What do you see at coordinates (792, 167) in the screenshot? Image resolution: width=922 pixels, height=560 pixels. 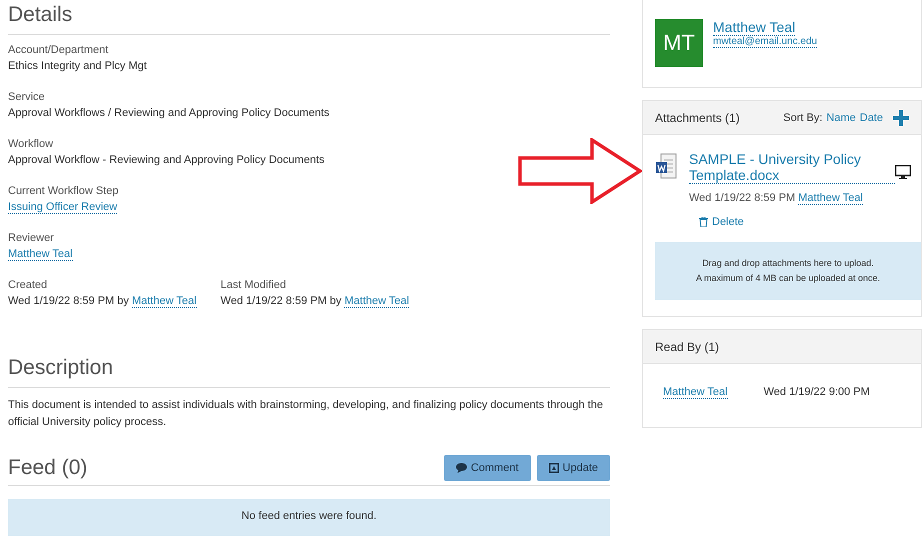 I see `file-link: SAMPLE - University Policy Template.docx` at bounding box center [792, 167].